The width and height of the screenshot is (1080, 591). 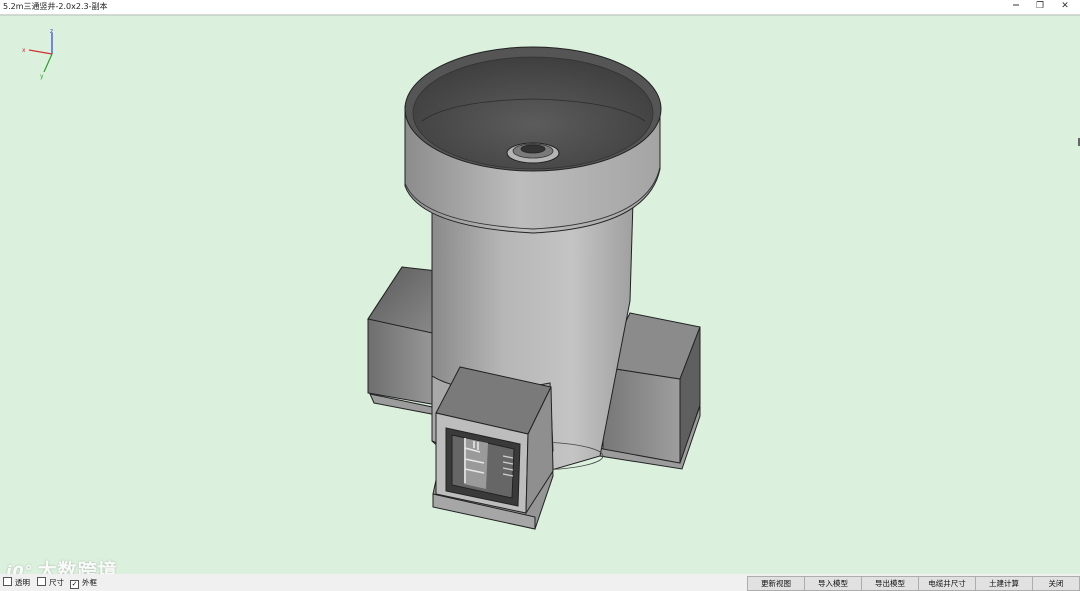 What do you see at coordinates (22, 582) in the screenshot?
I see `transparent-label: 透明` at bounding box center [22, 582].